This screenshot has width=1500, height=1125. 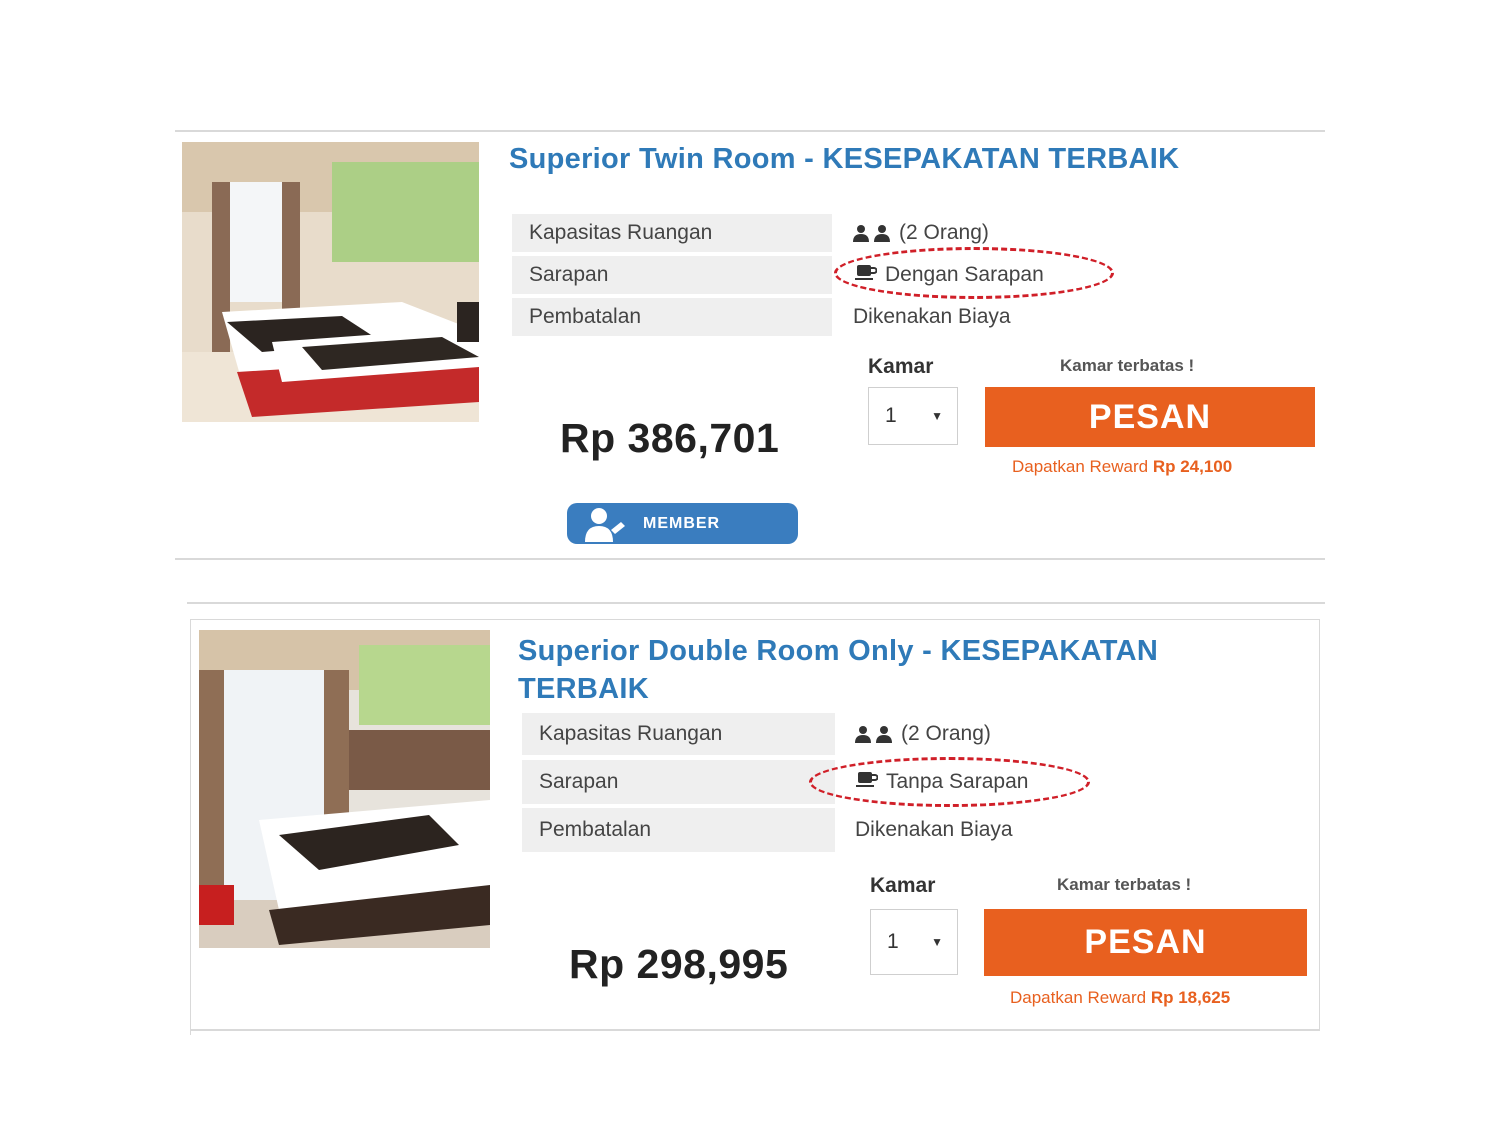 I want to click on room-title-line-2: TERBAIK, so click(x=583, y=689).